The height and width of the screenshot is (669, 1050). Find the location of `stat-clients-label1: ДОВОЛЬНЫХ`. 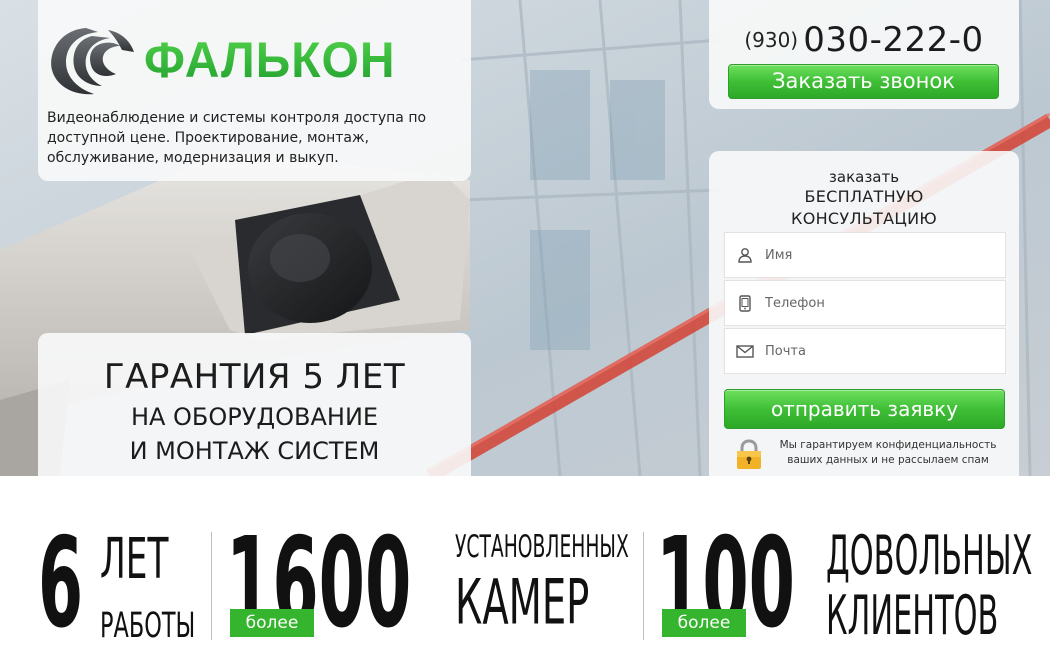

stat-clients-label1: ДОВОЛЬНЫХ is located at coordinates (929, 555).